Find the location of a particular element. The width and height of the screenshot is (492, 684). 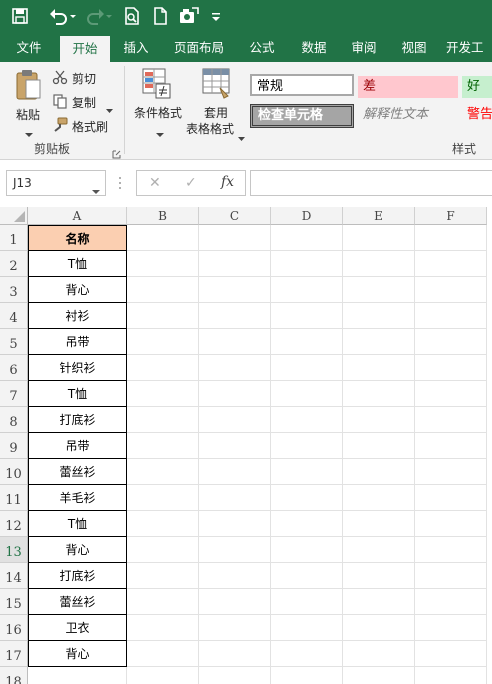

cell-b16 is located at coordinates (163, 628).